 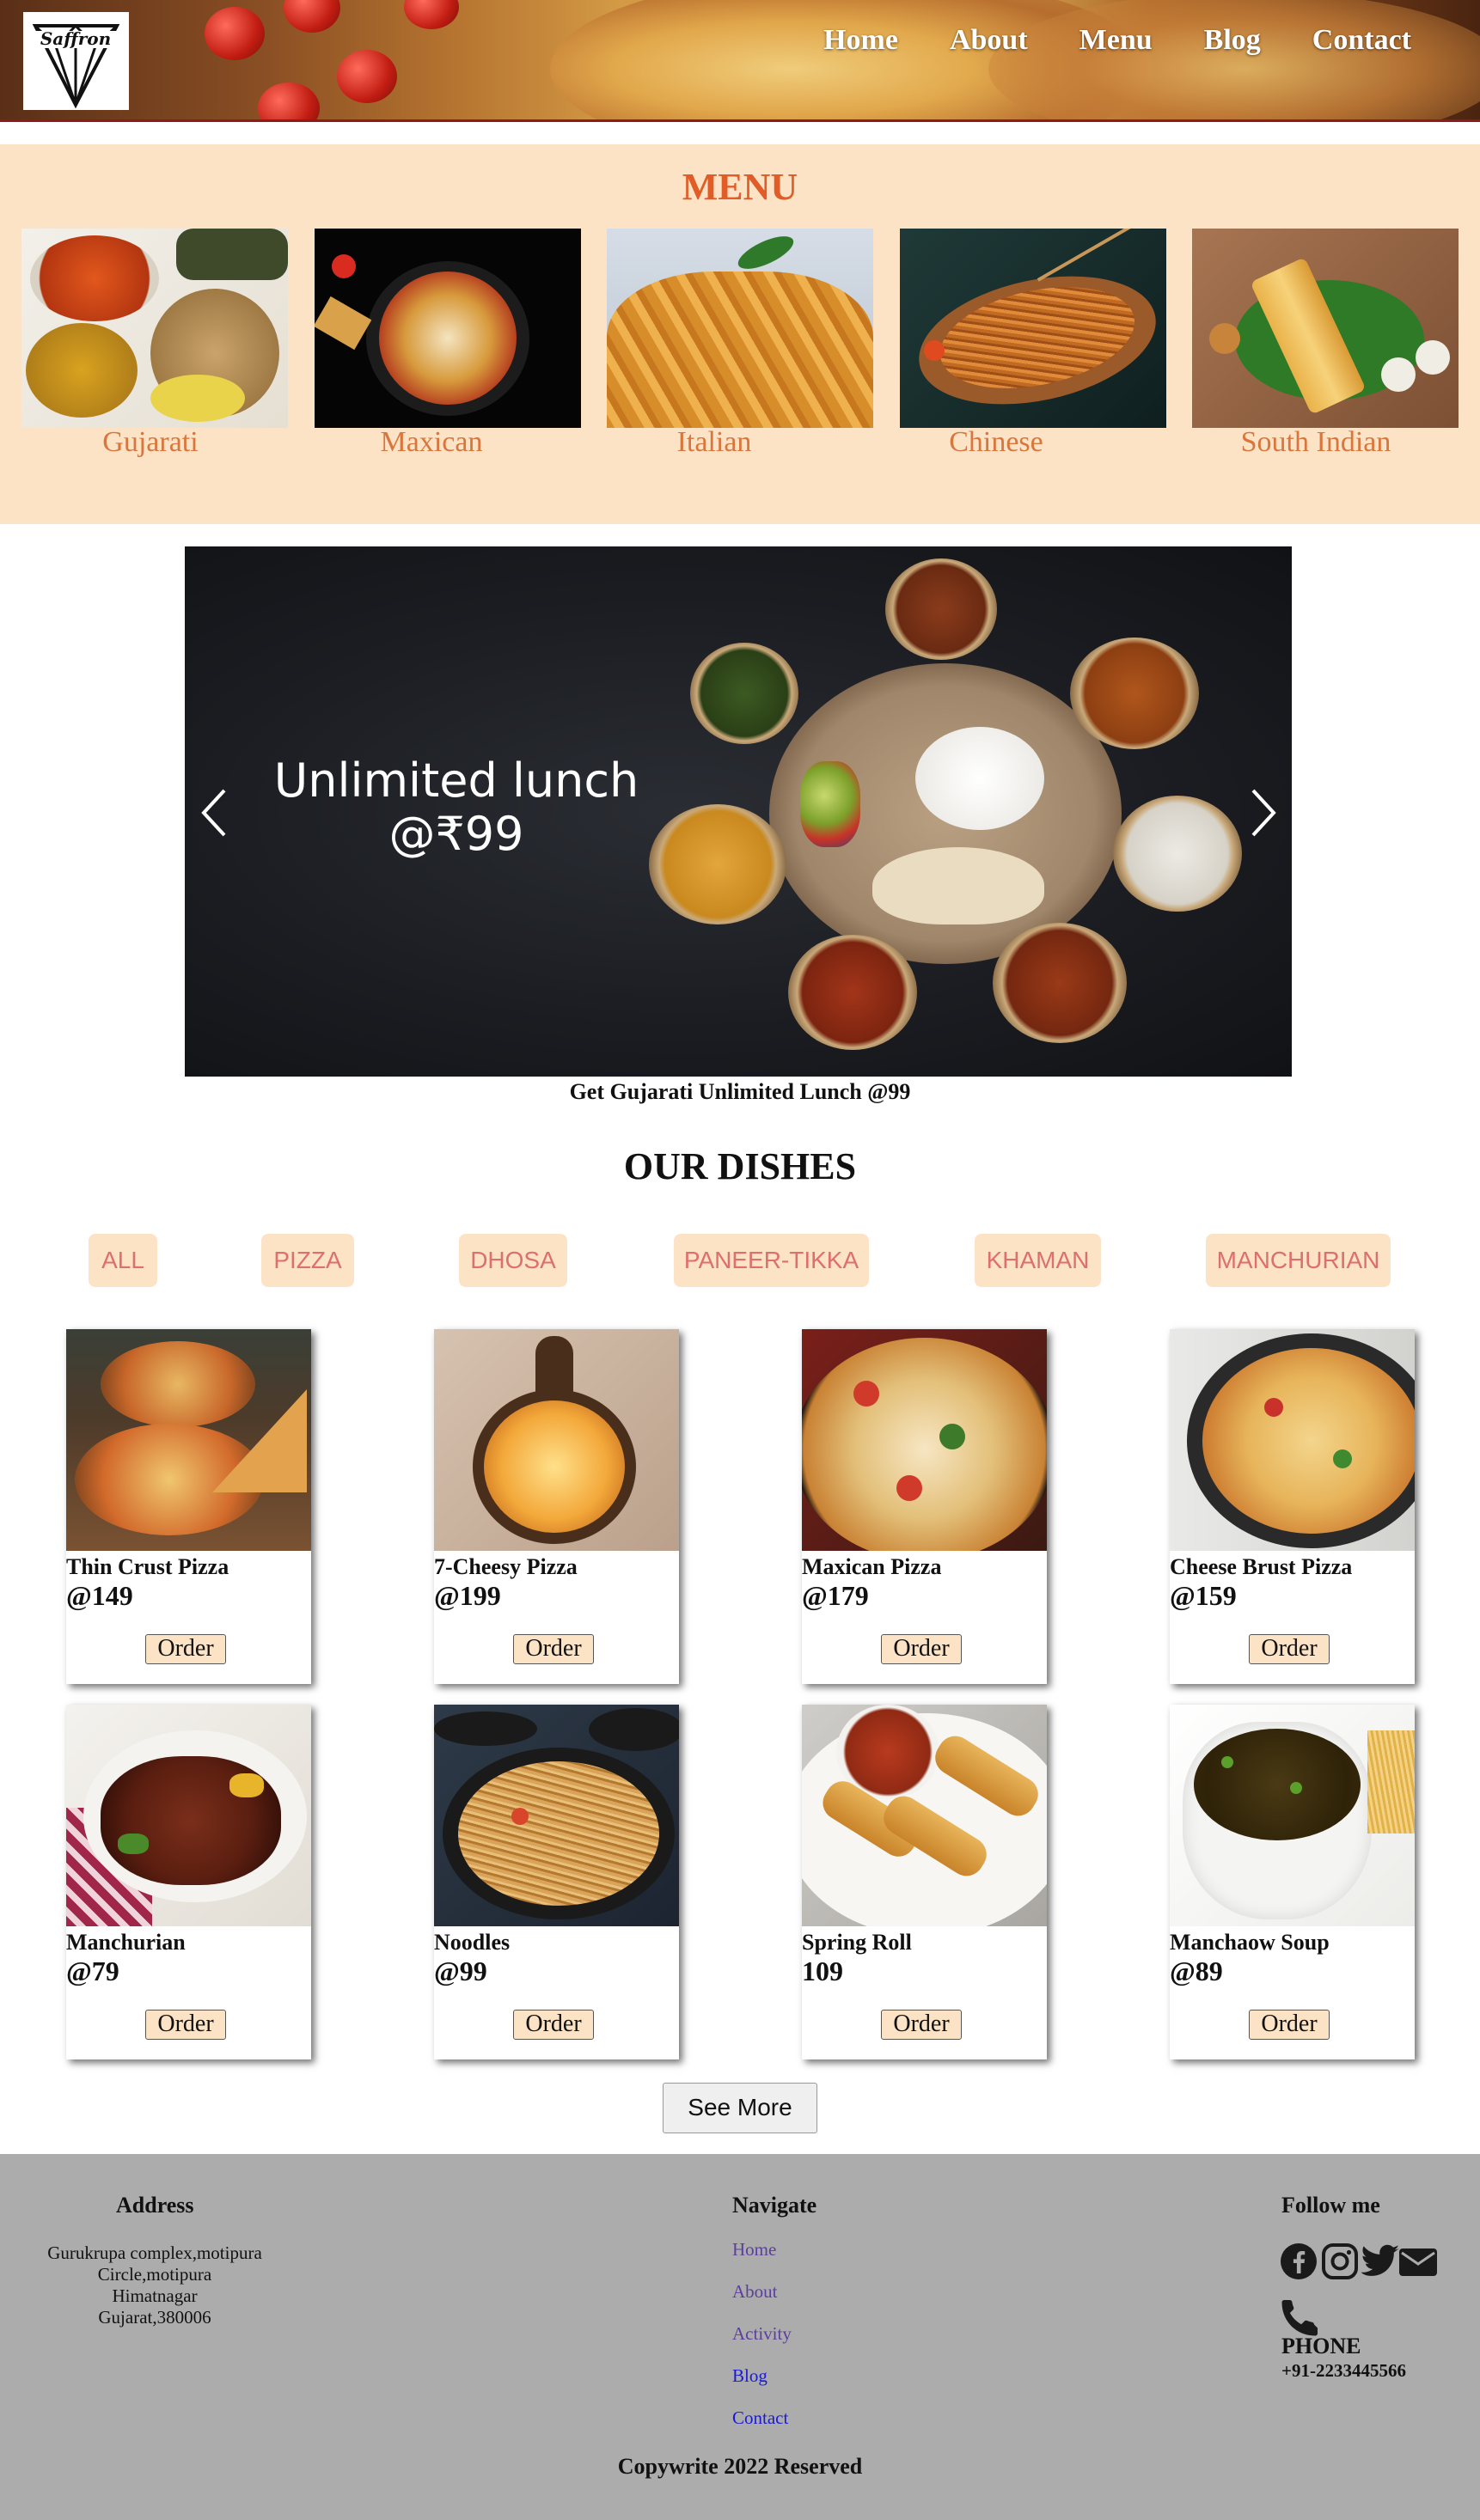 What do you see at coordinates (979, 778) in the screenshot?
I see `rice-bowl` at bounding box center [979, 778].